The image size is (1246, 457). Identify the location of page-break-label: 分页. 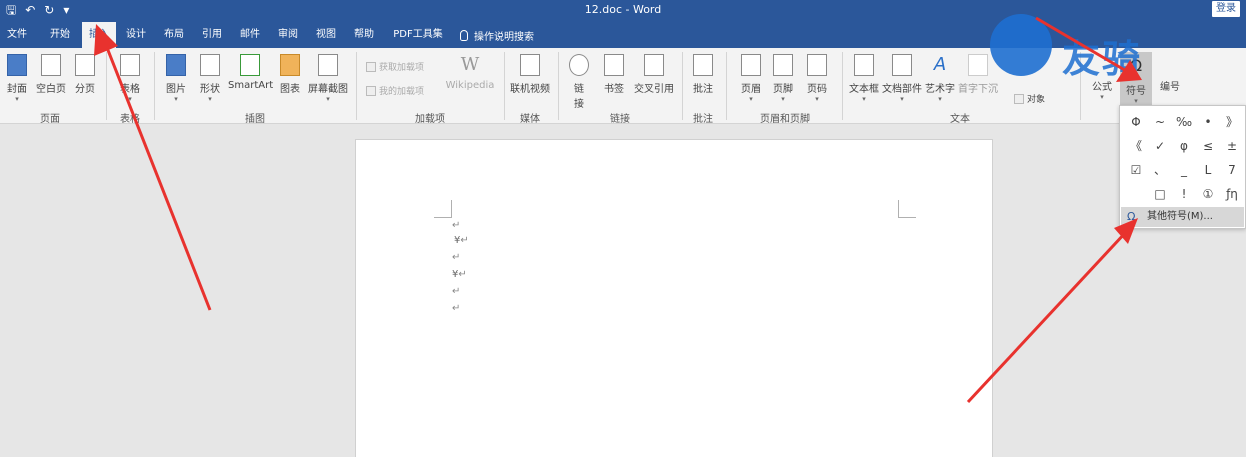
(85, 89).